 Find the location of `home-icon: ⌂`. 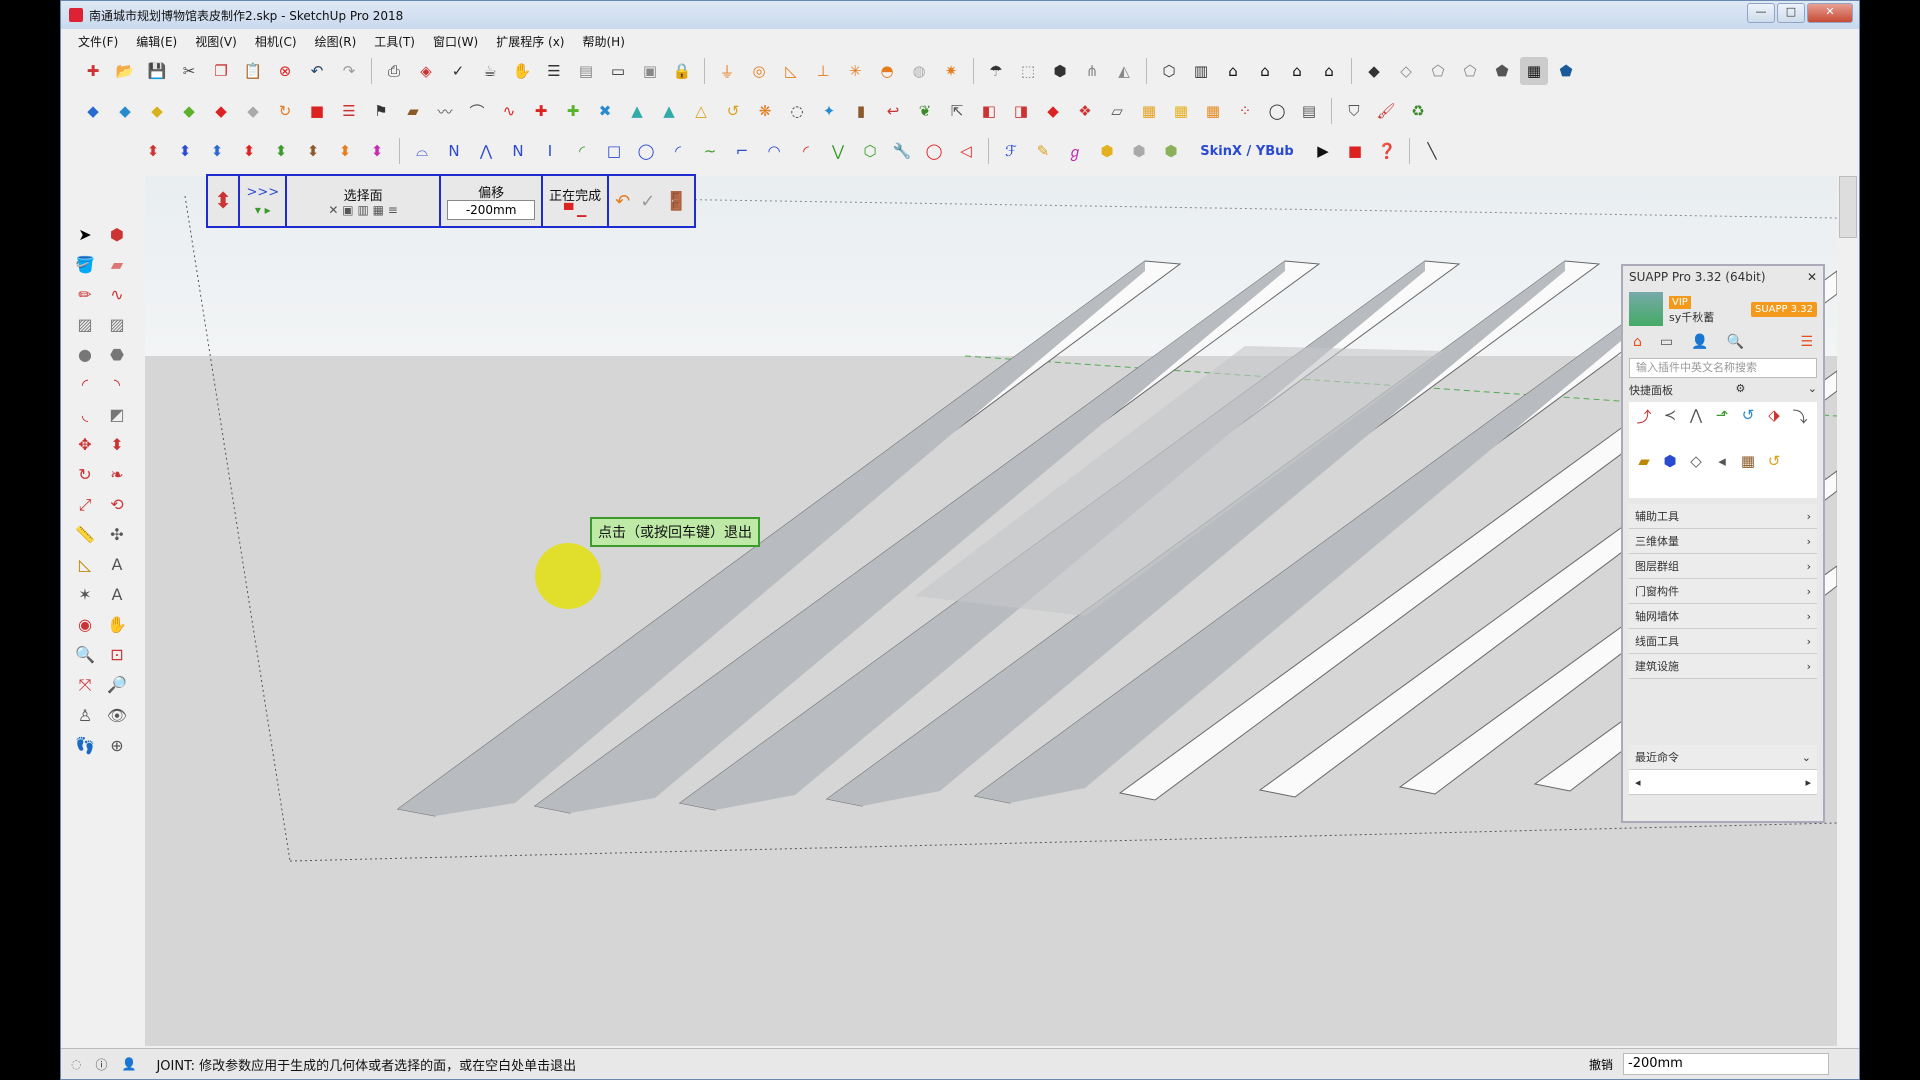

home-icon: ⌂ is located at coordinates (1637, 342).